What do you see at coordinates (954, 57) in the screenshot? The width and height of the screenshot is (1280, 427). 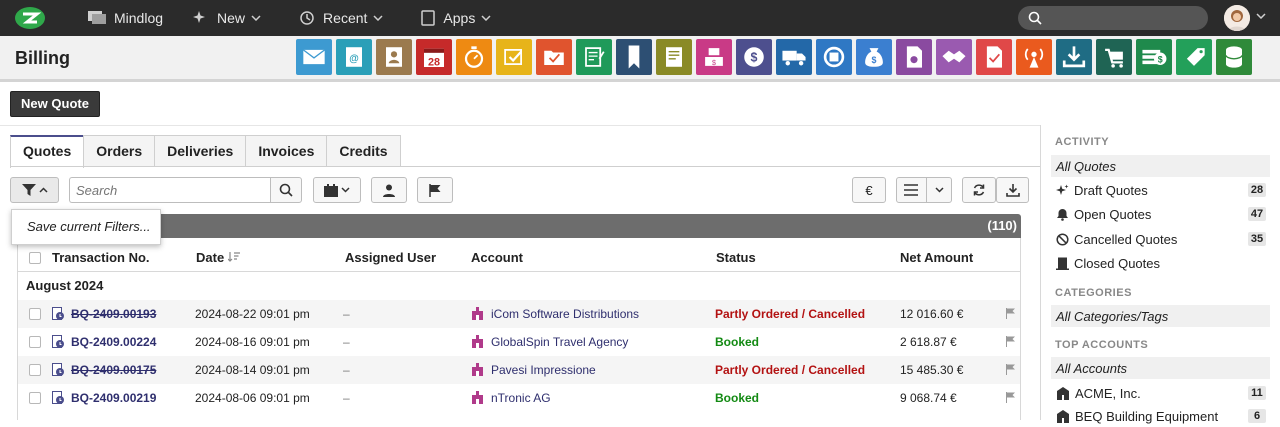 I see `handshake-icon` at bounding box center [954, 57].